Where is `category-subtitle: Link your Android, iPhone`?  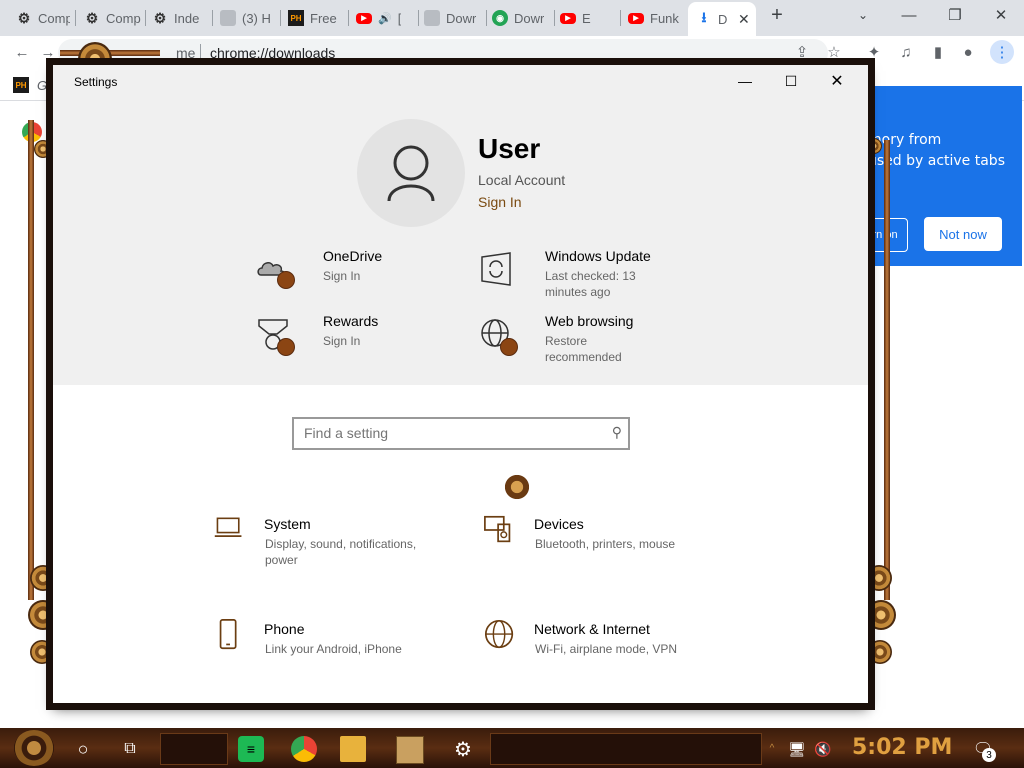 category-subtitle: Link your Android, iPhone is located at coordinates (333, 649).